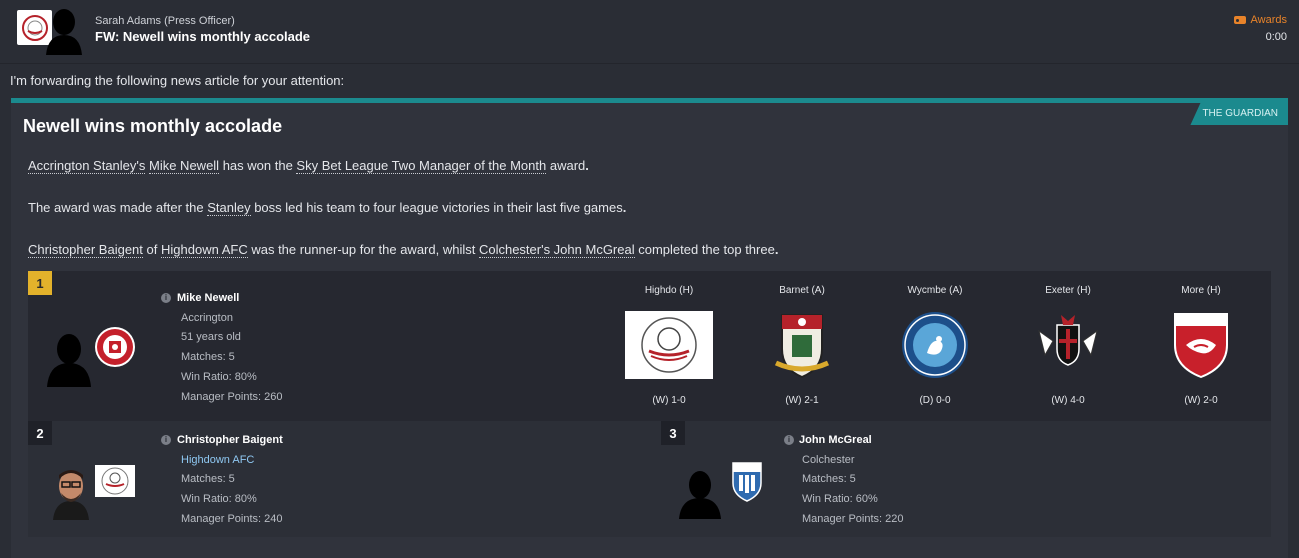 The width and height of the screenshot is (1299, 558). What do you see at coordinates (229, 208) in the screenshot?
I see `club-link: Stanley` at bounding box center [229, 208].